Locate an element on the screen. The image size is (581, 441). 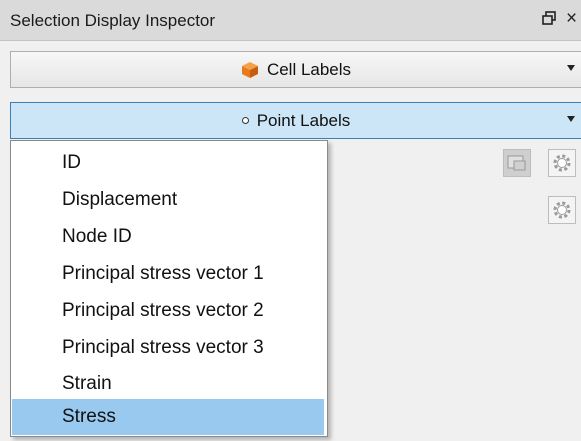
list-item-selected: Stress is located at coordinates (168, 417).